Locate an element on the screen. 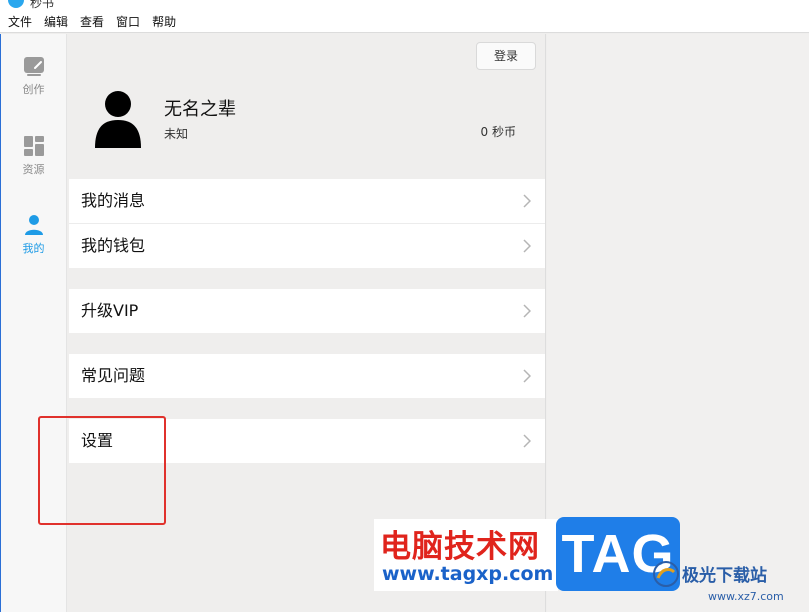 This screenshot has height=612, width=809. row-label-wallet: 我的钱包 is located at coordinates (113, 245).